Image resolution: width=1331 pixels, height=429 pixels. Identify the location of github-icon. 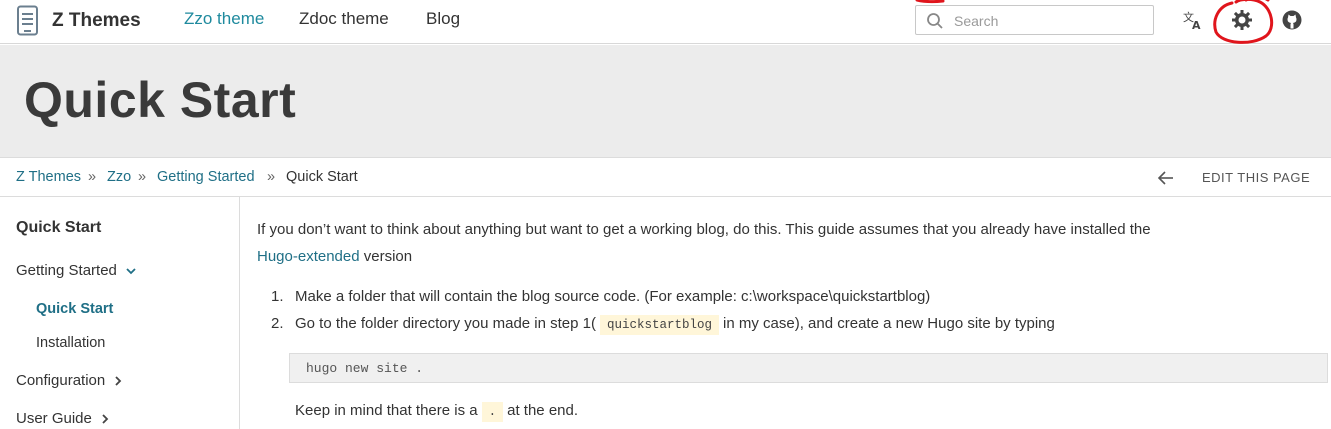
(1292, 20).